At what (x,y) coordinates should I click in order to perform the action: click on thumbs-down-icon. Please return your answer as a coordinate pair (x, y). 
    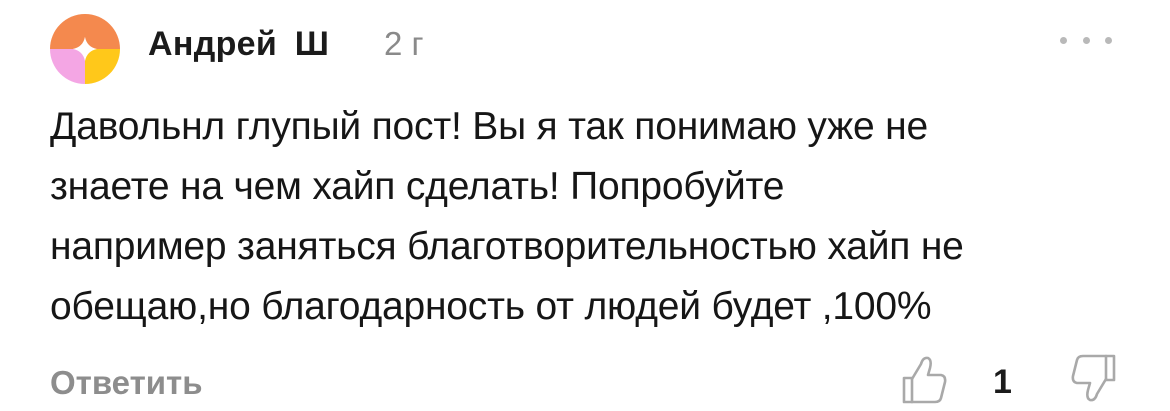
    Looking at the image, I should click on (1093, 379).